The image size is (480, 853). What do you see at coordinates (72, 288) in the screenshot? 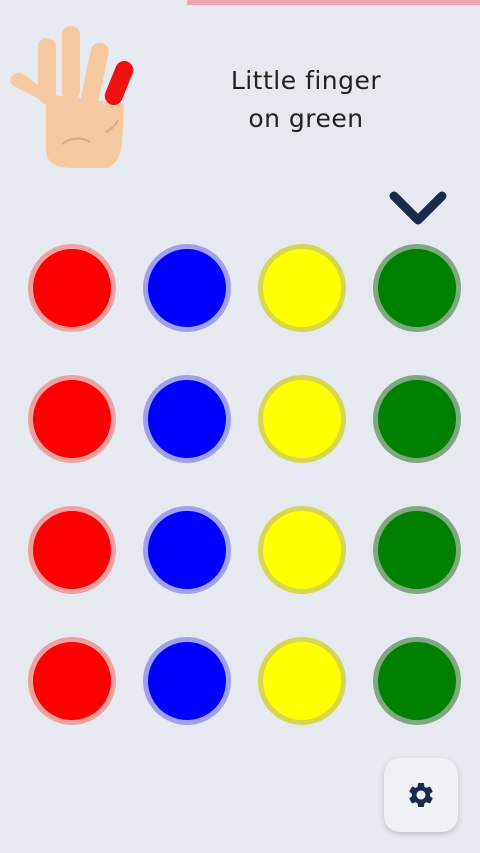
I see `dot-red-row1` at bounding box center [72, 288].